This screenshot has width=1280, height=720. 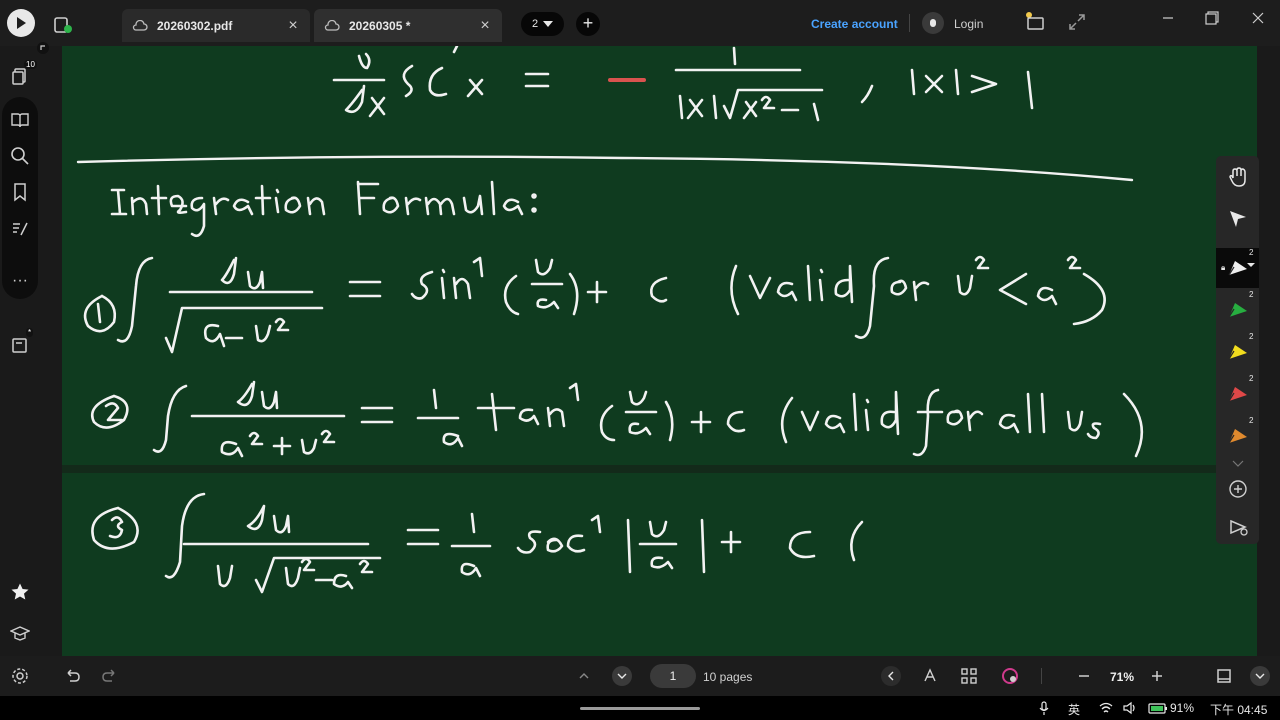 I want to click on fit-page-icon, so click(x=1224, y=676).